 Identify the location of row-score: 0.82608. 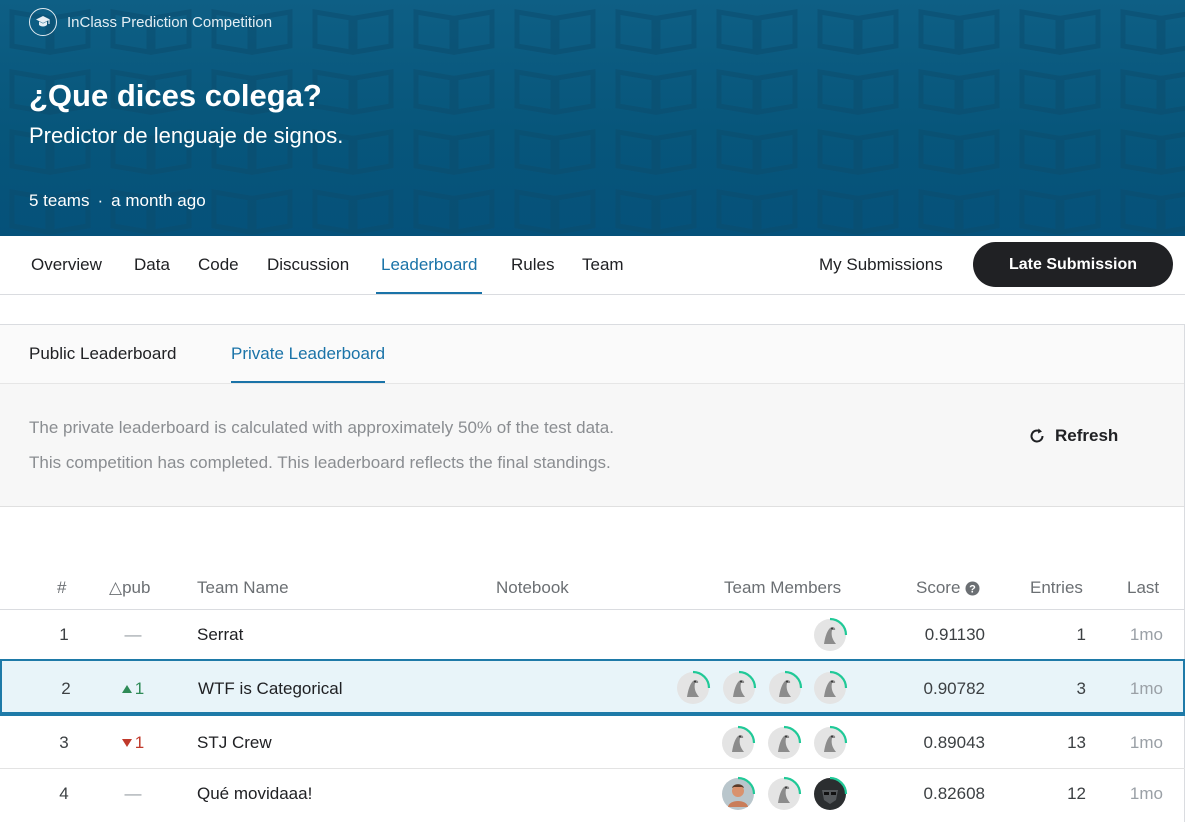
(954, 793).